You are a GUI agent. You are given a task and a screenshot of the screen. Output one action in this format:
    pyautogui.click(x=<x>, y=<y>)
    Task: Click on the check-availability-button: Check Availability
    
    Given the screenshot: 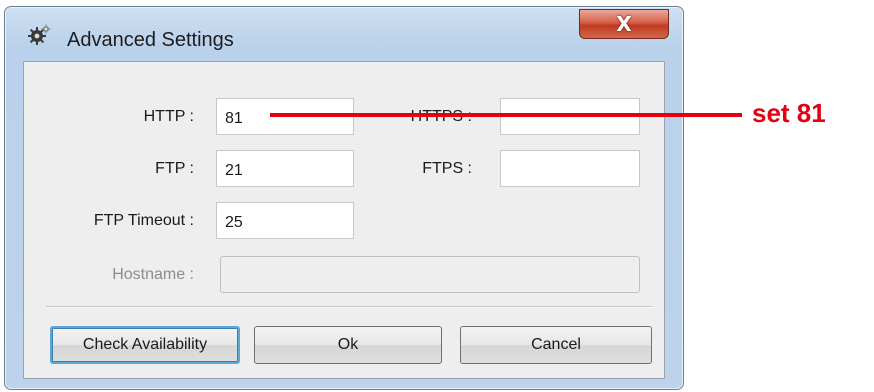 What is the action you would take?
    pyautogui.click(x=145, y=345)
    